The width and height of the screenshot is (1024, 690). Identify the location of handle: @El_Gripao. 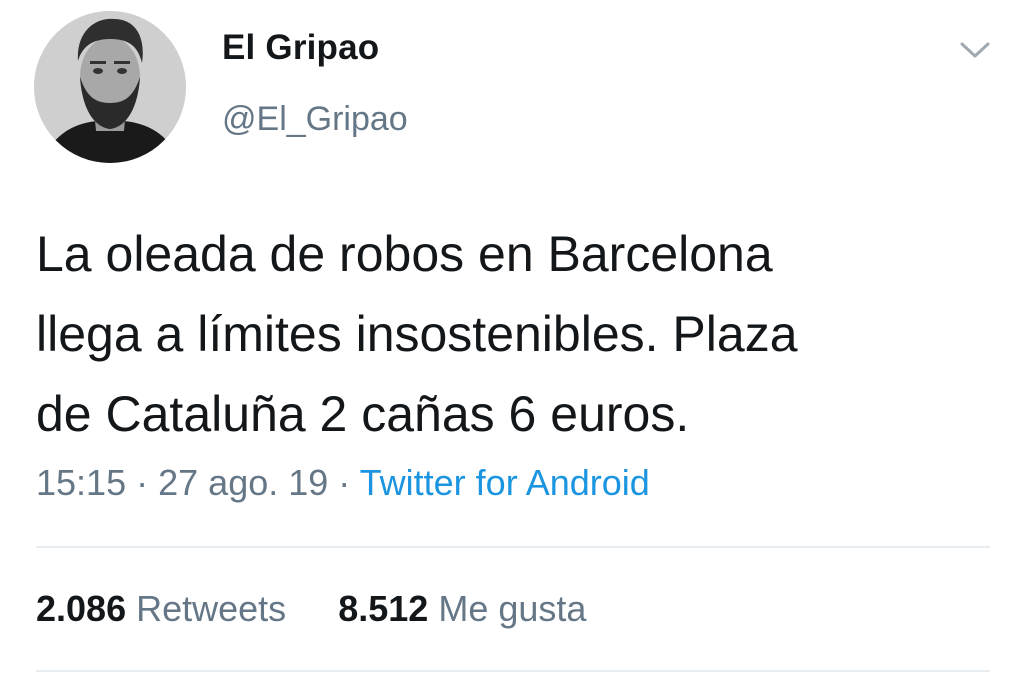
(315, 119).